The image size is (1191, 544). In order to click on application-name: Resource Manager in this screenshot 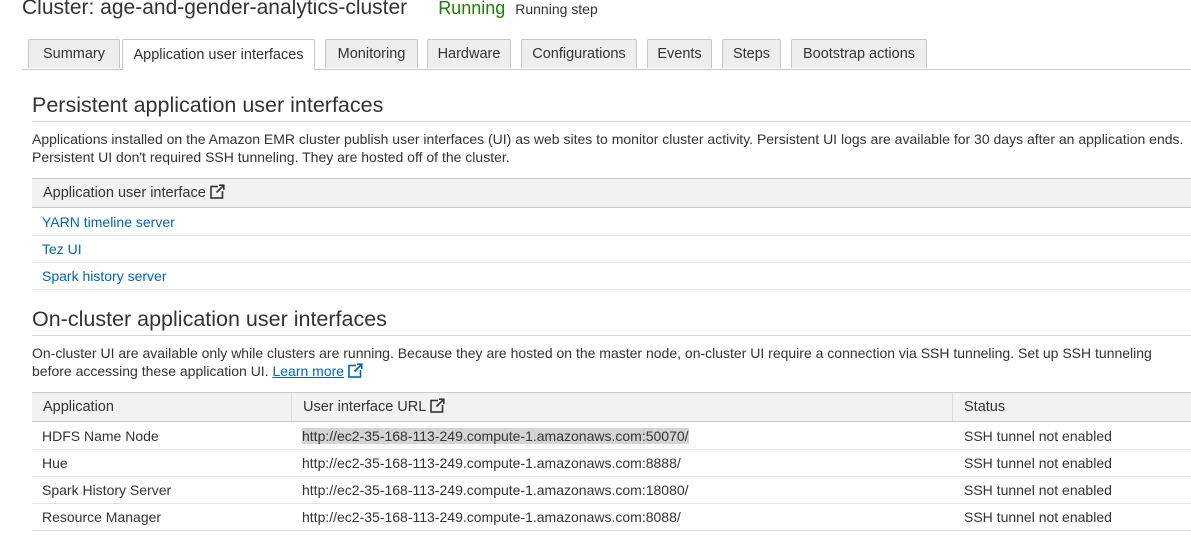, I will do `click(102, 517)`.